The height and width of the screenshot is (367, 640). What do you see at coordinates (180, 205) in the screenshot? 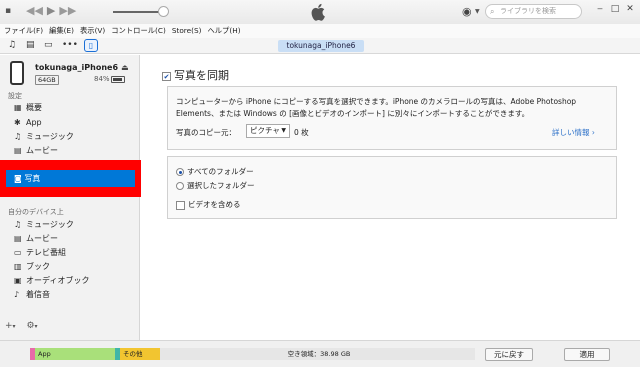
I see `checkbox-unchecked` at bounding box center [180, 205].